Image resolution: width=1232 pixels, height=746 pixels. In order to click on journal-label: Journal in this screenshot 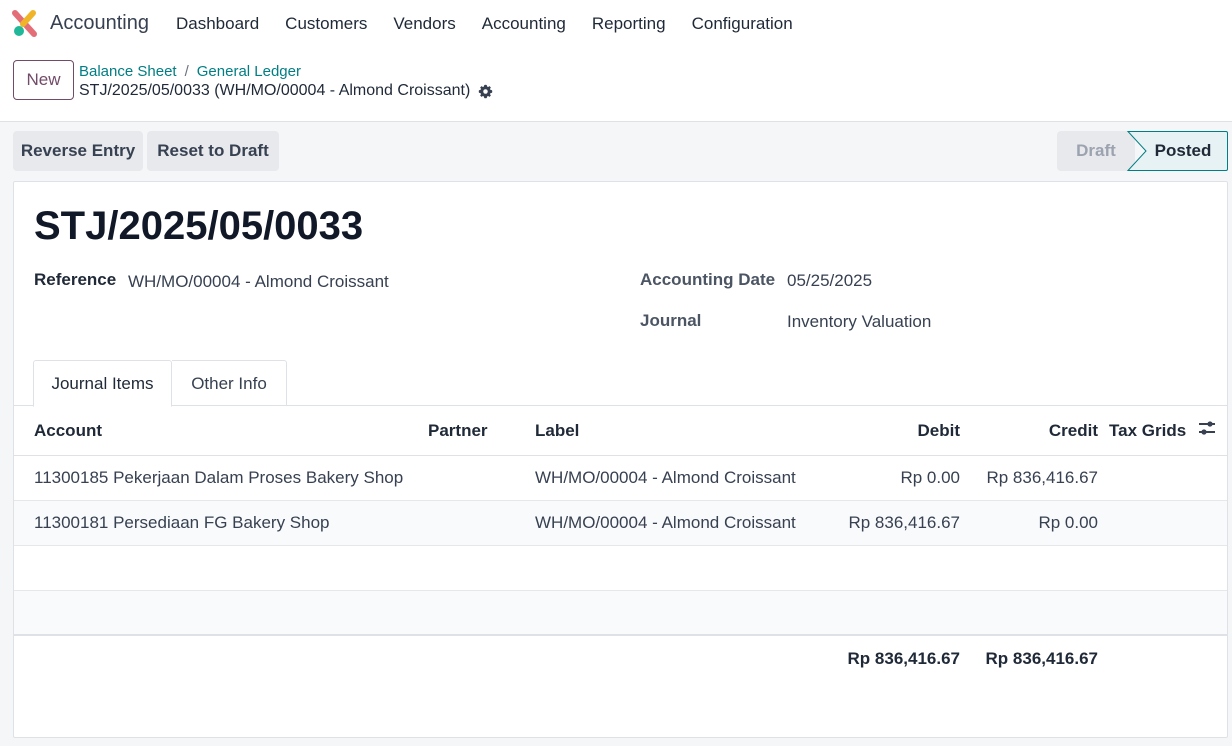, I will do `click(671, 320)`.